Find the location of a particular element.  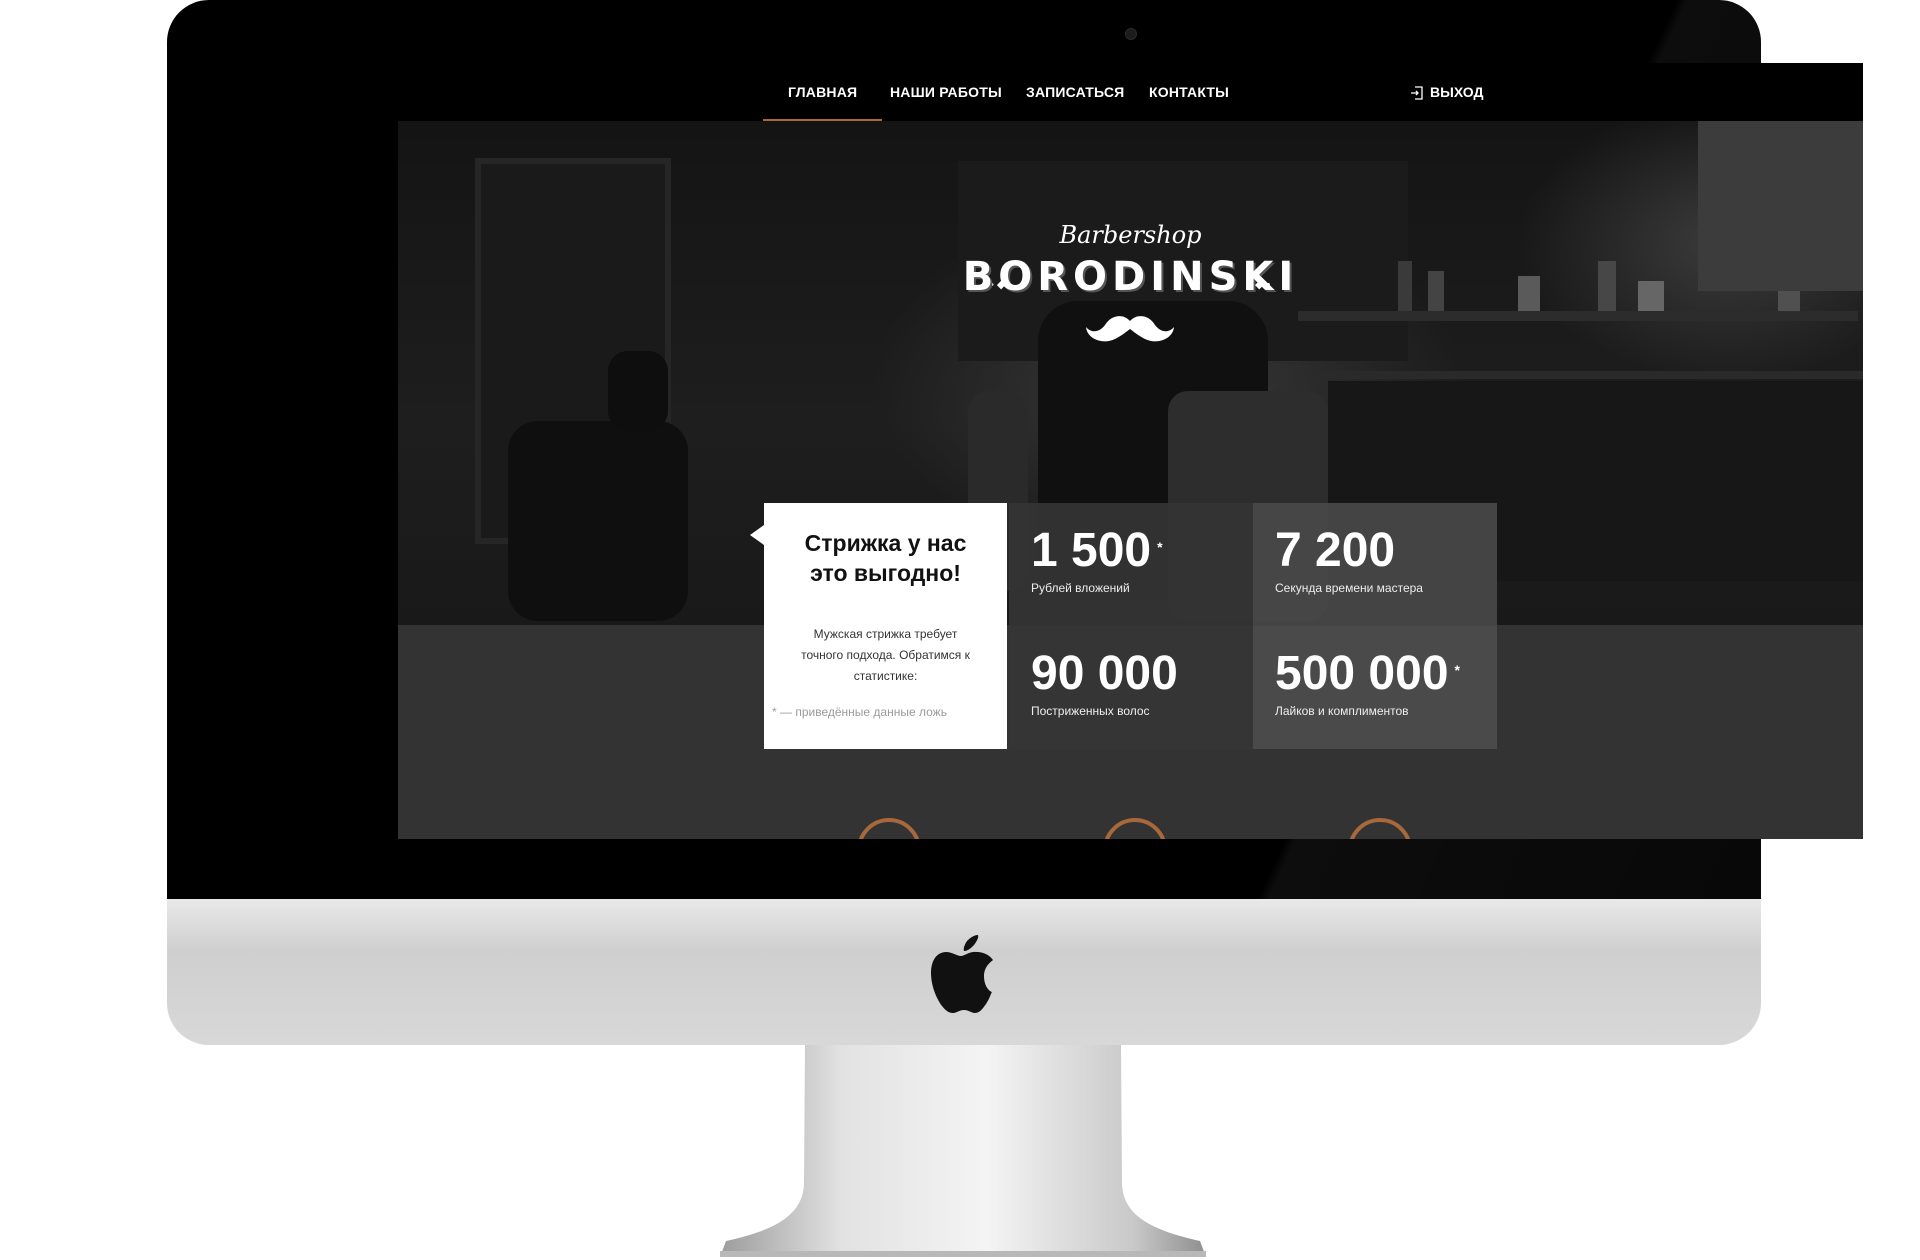

mustache-icon is located at coordinates (1130, 329).